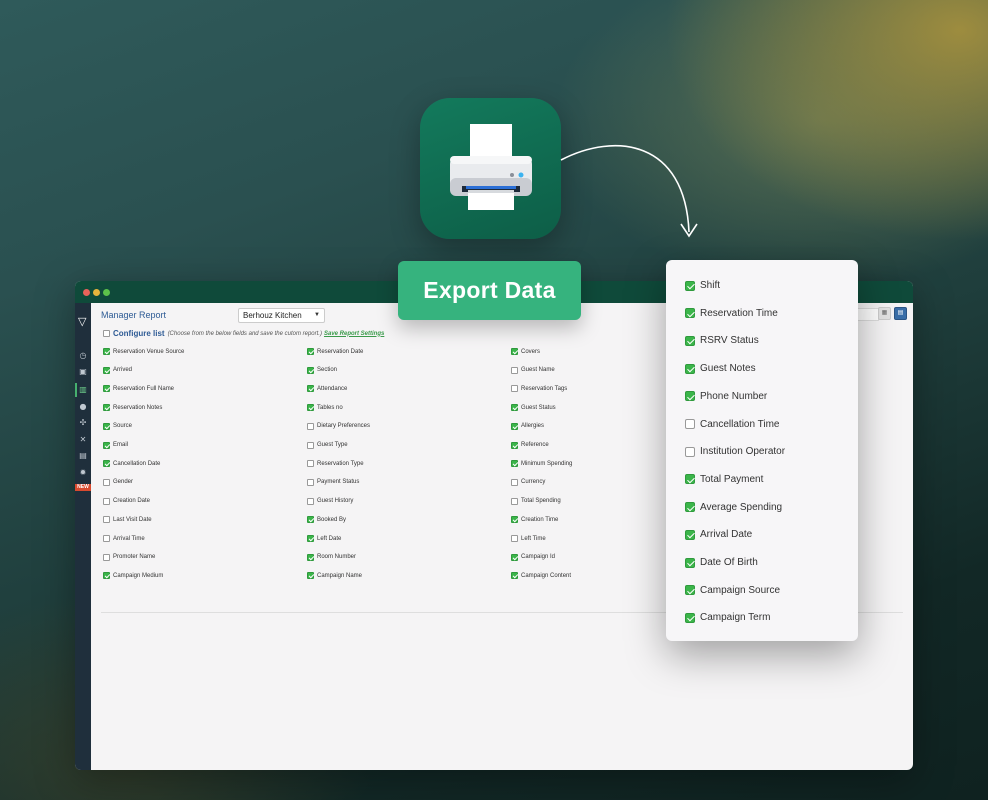 The image size is (988, 800). Describe the element at coordinates (726, 396) in the screenshot. I see `popup-option-phone-number: Phone Number` at that location.